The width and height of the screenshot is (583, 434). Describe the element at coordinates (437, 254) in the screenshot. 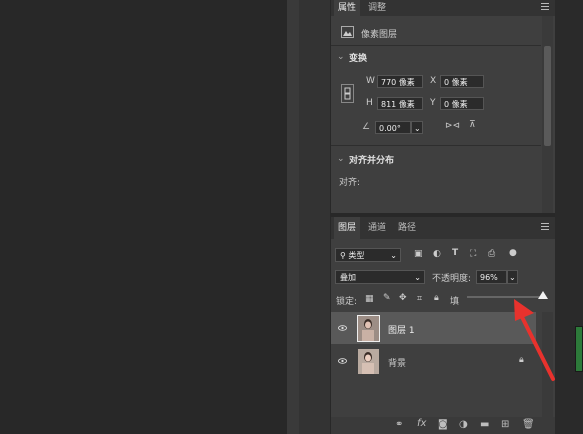

I see `filter-adjustment-icon: ◐` at that location.